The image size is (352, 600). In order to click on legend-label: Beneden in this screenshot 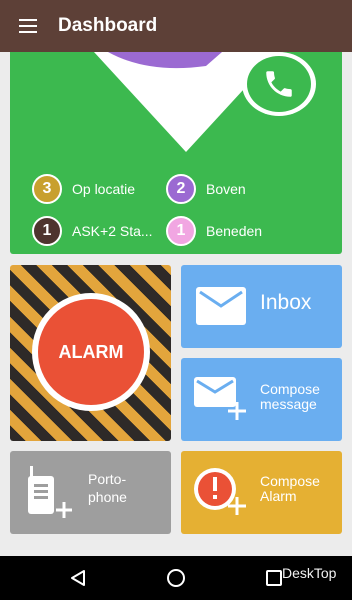, I will do `click(234, 231)`.